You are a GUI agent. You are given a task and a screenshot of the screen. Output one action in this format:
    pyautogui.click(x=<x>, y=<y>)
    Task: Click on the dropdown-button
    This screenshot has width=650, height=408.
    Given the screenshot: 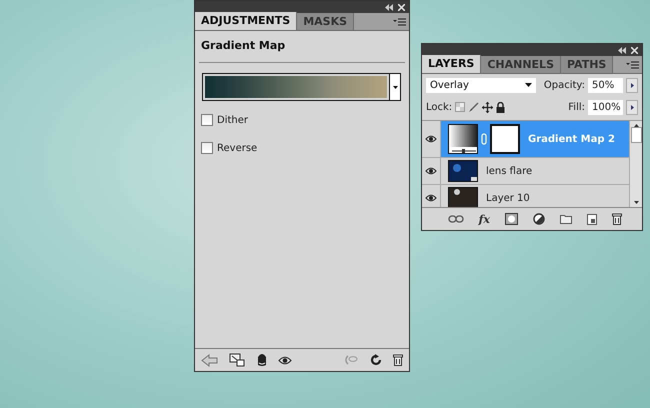 What is the action you would take?
    pyautogui.click(x=394, y=87)
    